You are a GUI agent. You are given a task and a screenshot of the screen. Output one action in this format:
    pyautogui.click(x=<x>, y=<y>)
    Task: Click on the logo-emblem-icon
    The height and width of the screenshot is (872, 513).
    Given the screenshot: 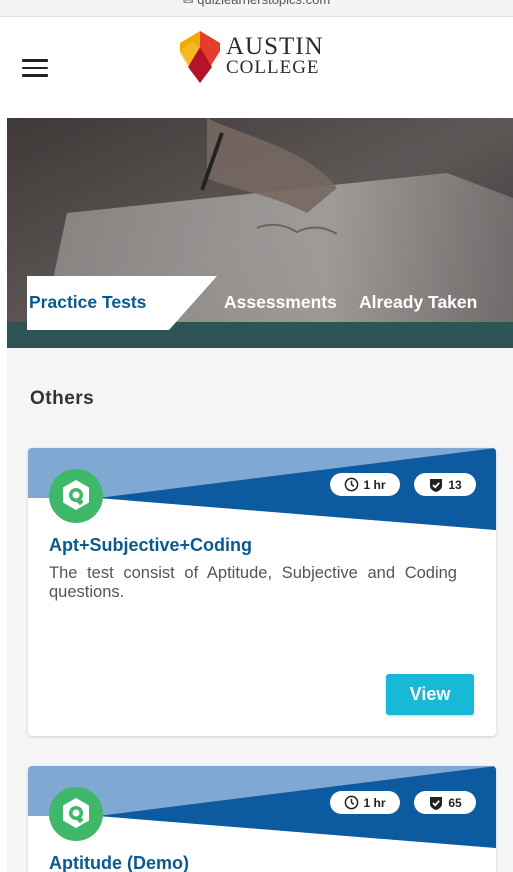 What is the action you would take?
    pyautogui.click(x=200, y=57)
    